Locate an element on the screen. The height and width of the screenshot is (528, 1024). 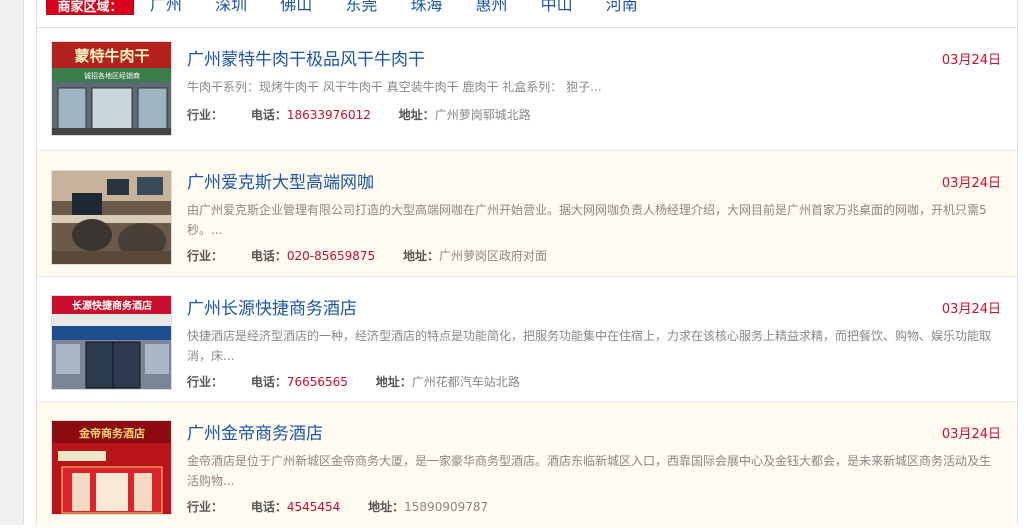
address-value: 广州萝岗区政府对面 is located at coordinates (493, 256).